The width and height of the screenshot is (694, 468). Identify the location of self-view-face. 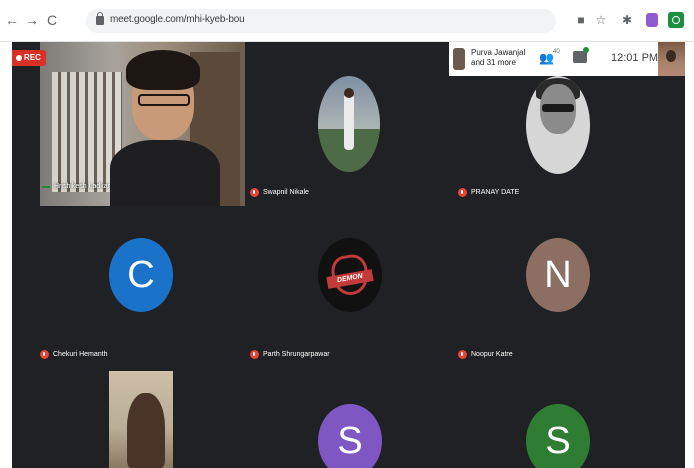
(671, 56).